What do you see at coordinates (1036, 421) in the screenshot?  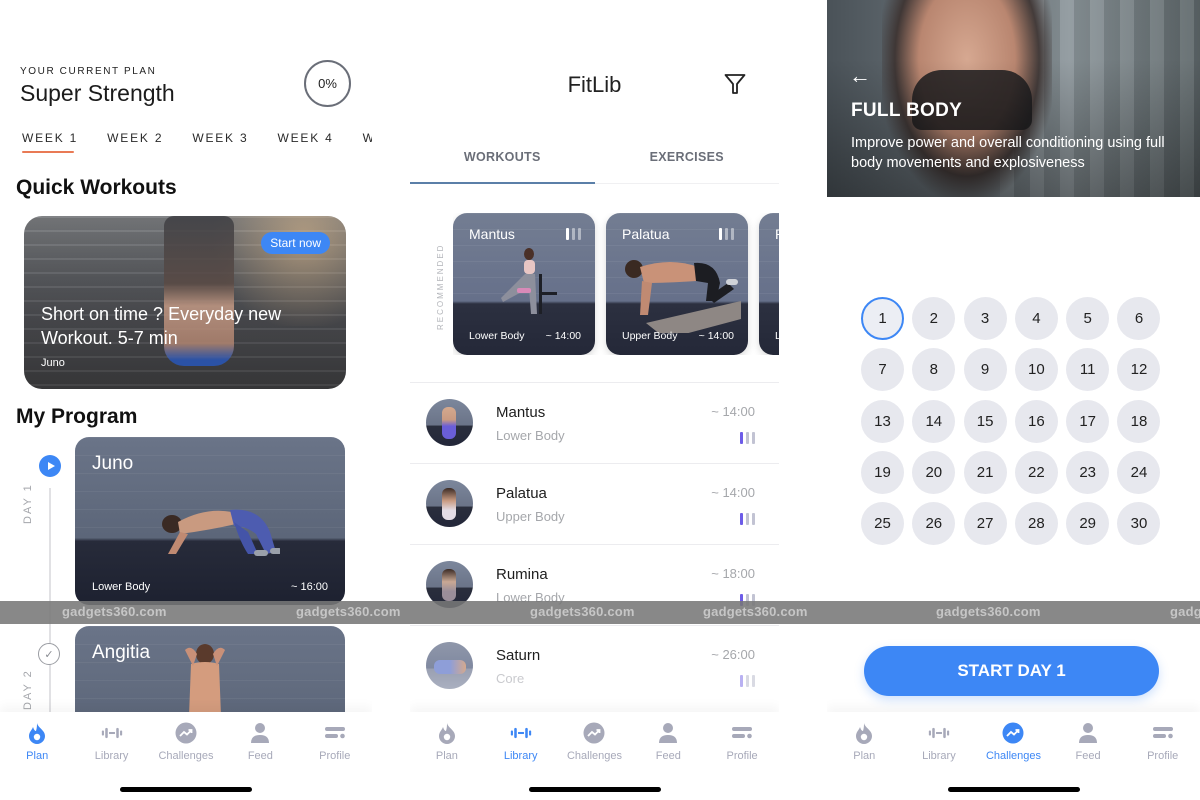 I see `day-button-16: 16` at bounding box center [1036, 421].